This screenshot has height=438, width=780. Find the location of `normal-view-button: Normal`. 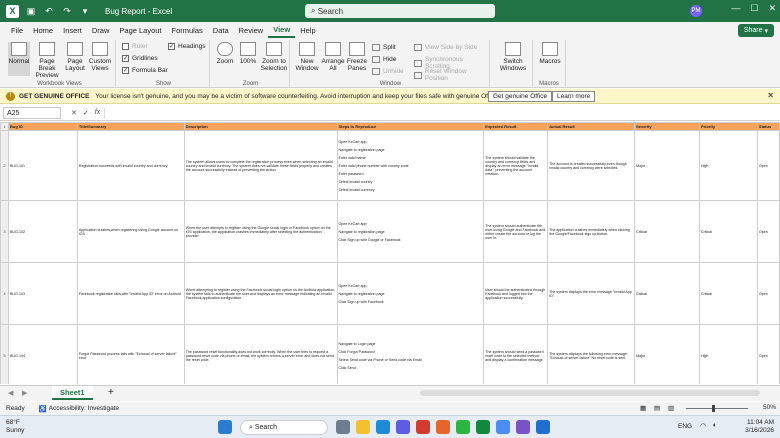

normal-view-button: Normal is located at coordinates (19, 59).